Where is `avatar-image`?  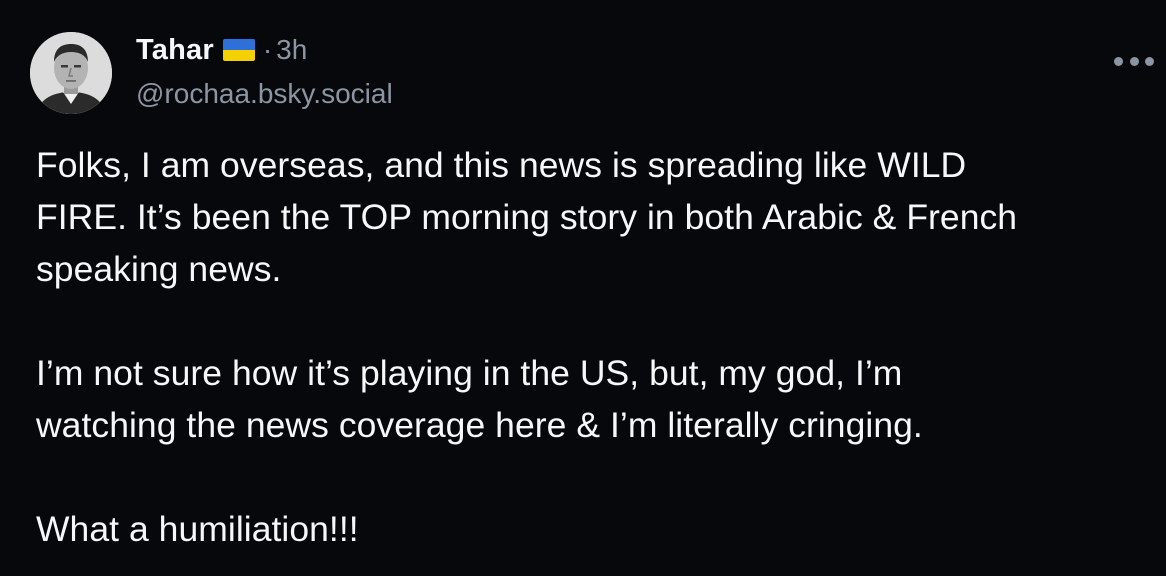
avatar-image is located at coordinates (71, 73).